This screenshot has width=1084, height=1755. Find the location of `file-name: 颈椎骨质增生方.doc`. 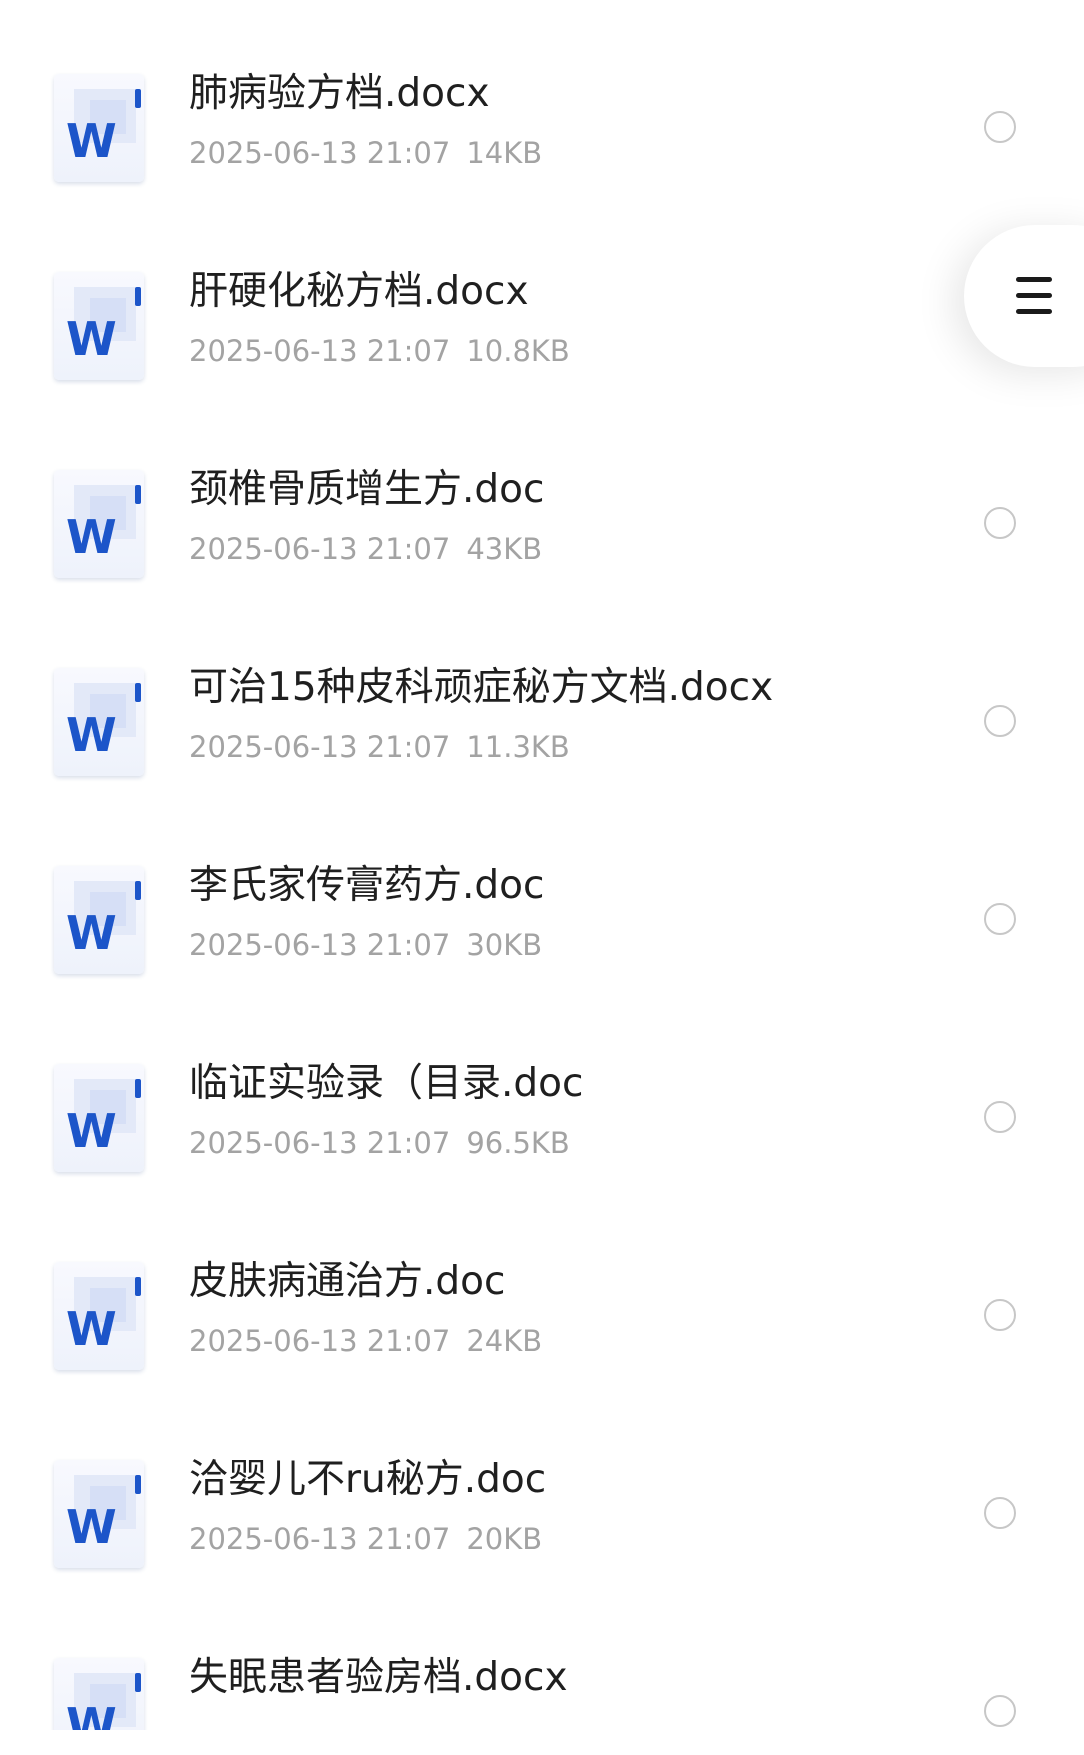

file-name: 颈椎骨质增生方.doc is located at coordinates (367, 489).